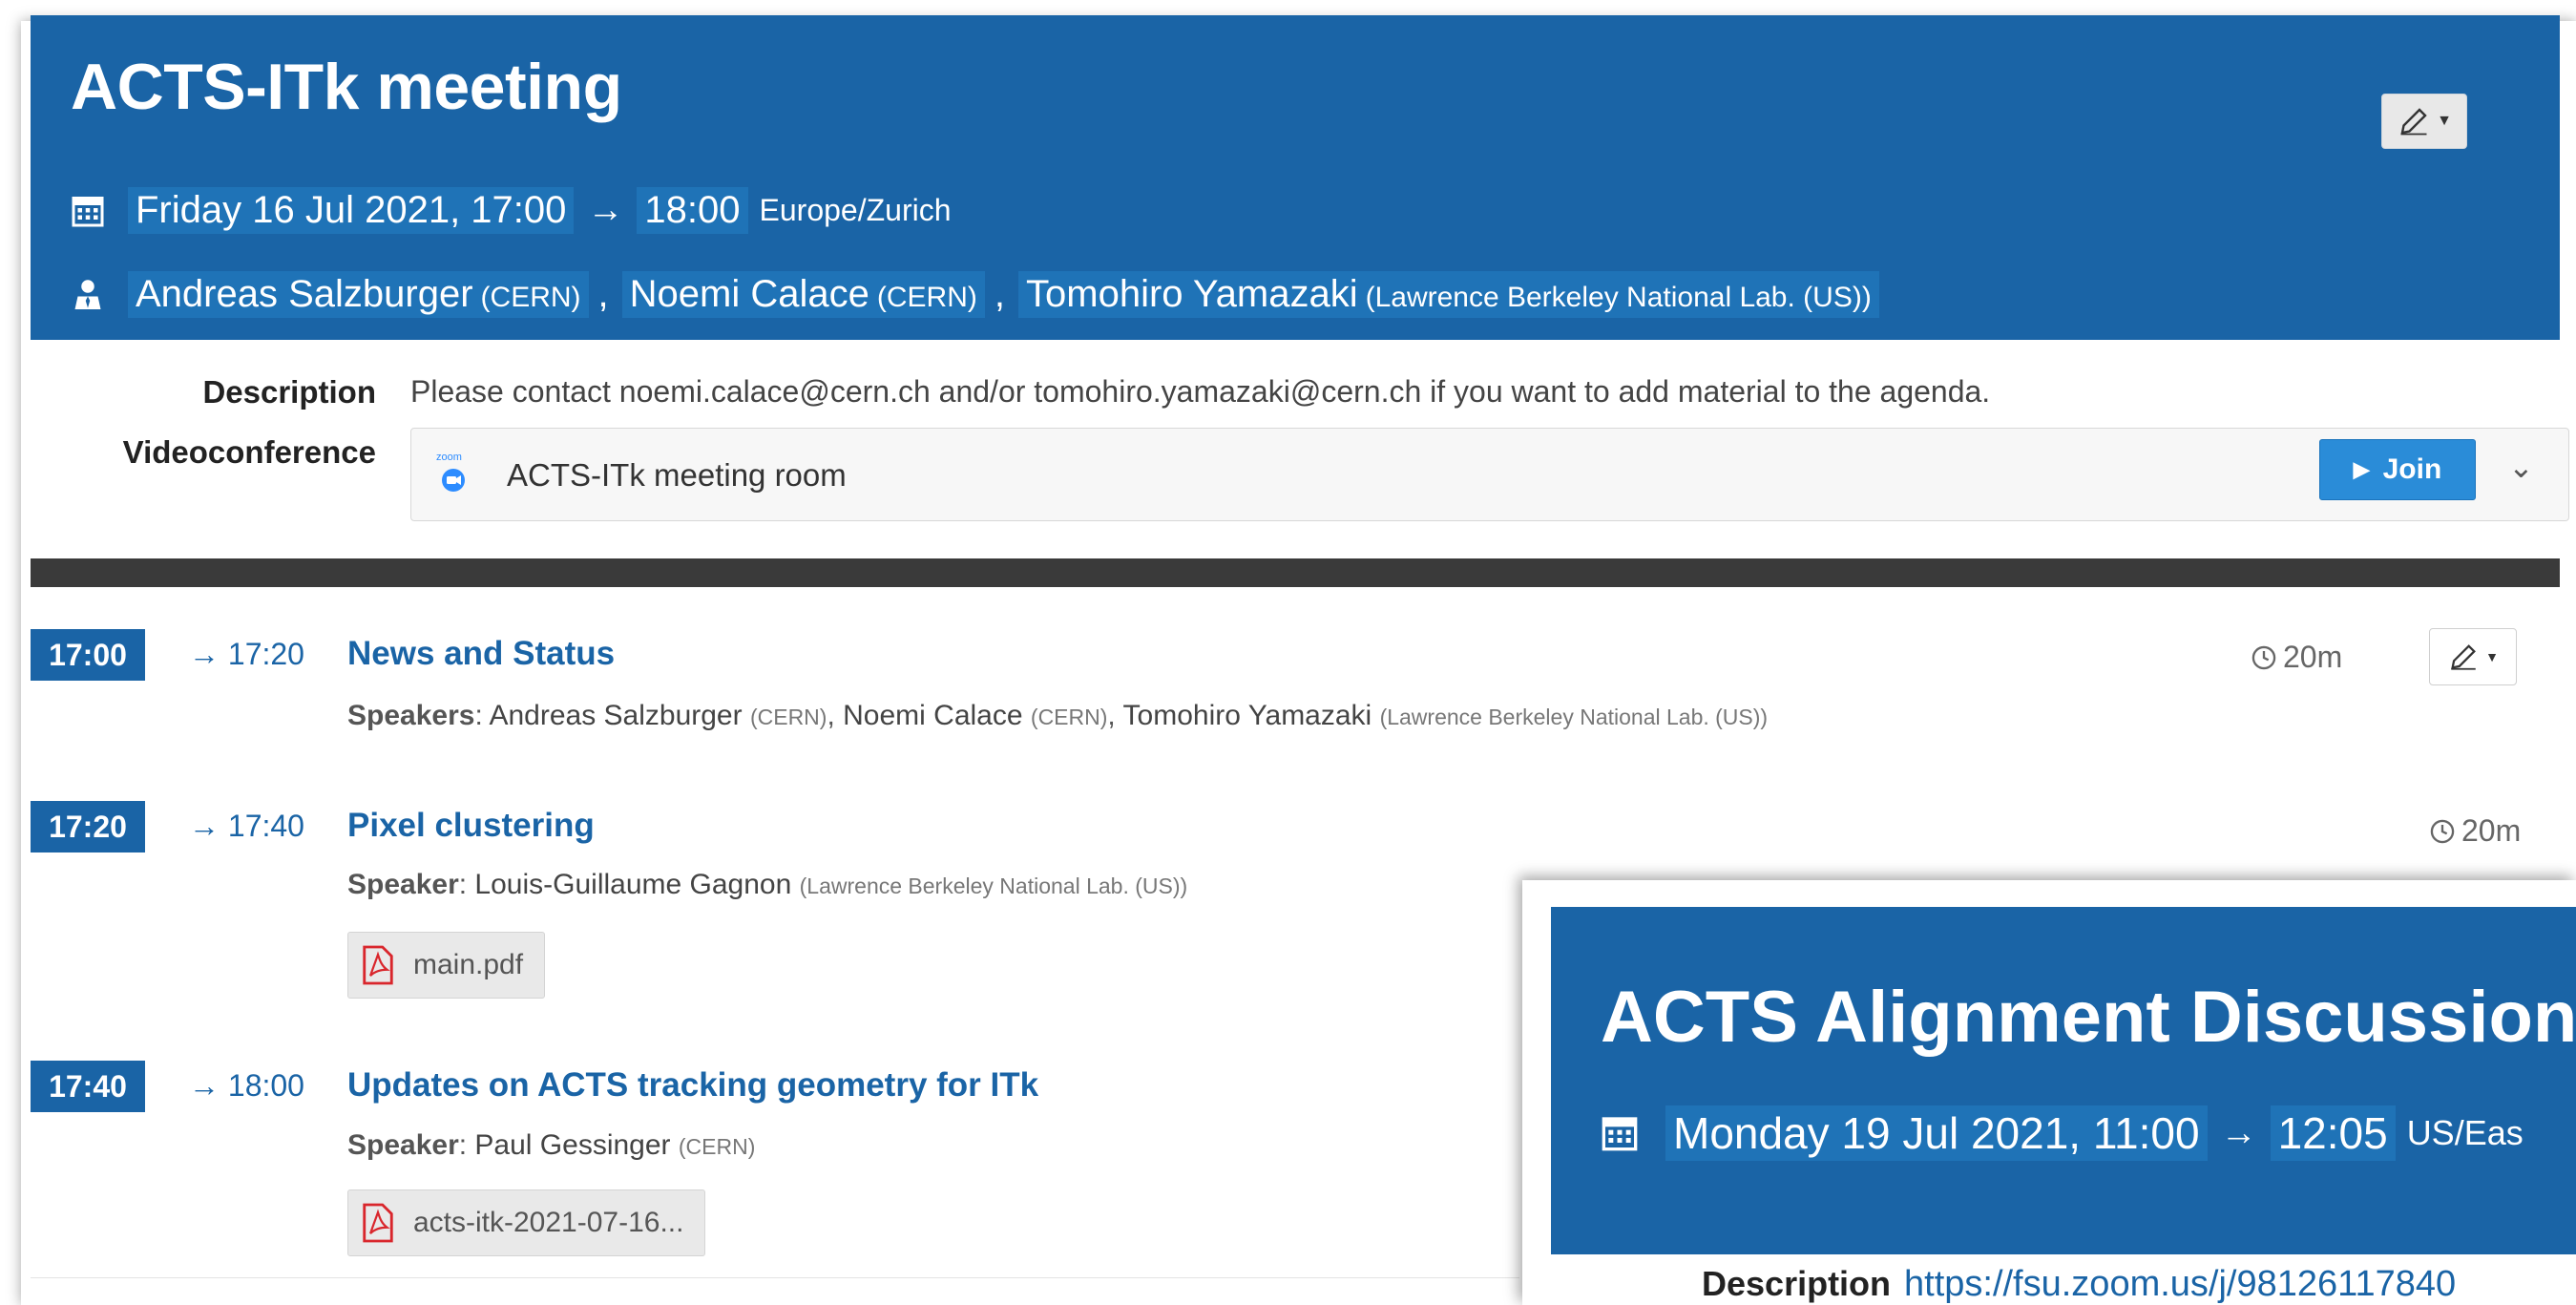 The image size is (2576, 1305). I want to click on event-title: ACTS-ITk meeting, so click(346, 87).